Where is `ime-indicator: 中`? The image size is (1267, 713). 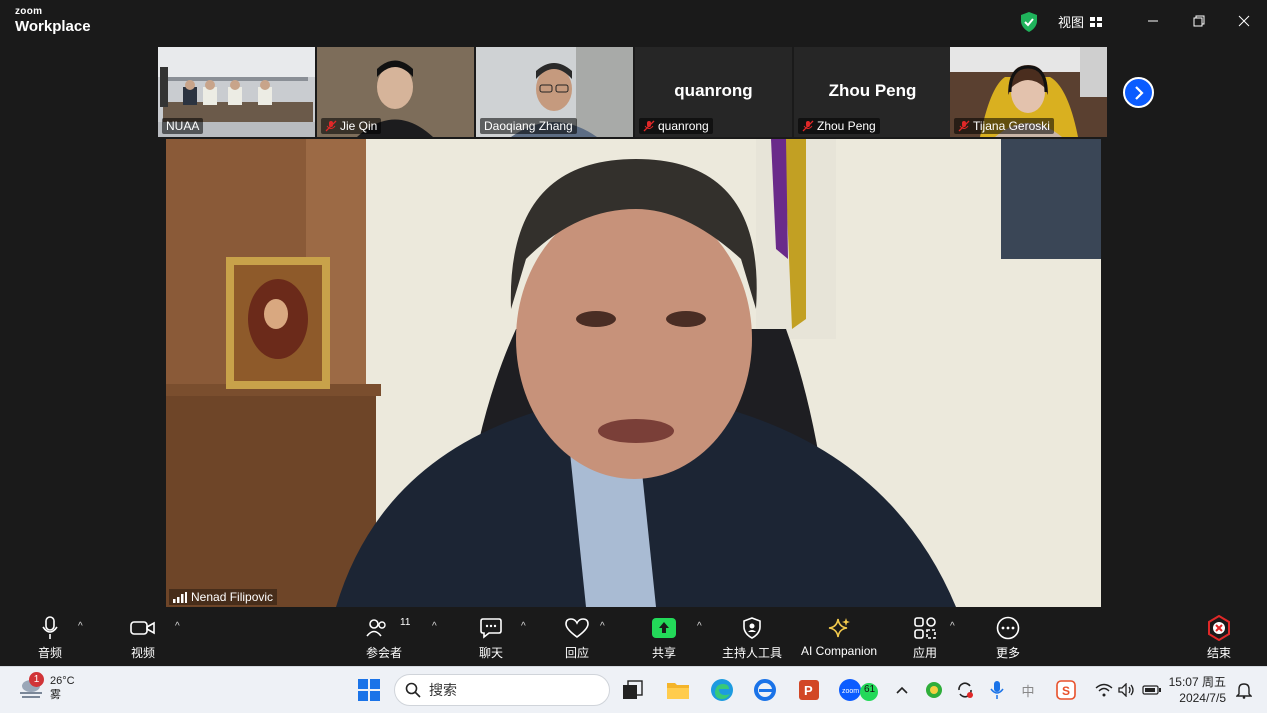
ime-indicator: 中 is located at coordinates (1028, 690).